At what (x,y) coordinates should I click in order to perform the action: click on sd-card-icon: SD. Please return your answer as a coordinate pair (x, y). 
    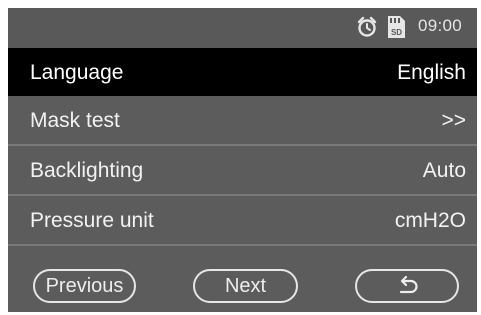
    Looking at the image, I should click on (396, 27).